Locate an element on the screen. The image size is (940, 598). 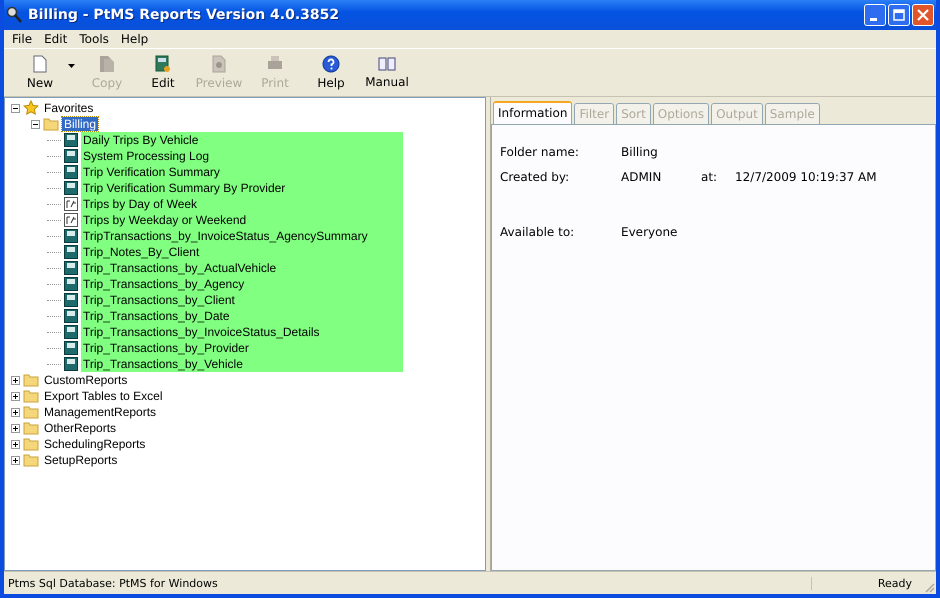
tree-item: ManagementReports is located at coordinates (100, 412).